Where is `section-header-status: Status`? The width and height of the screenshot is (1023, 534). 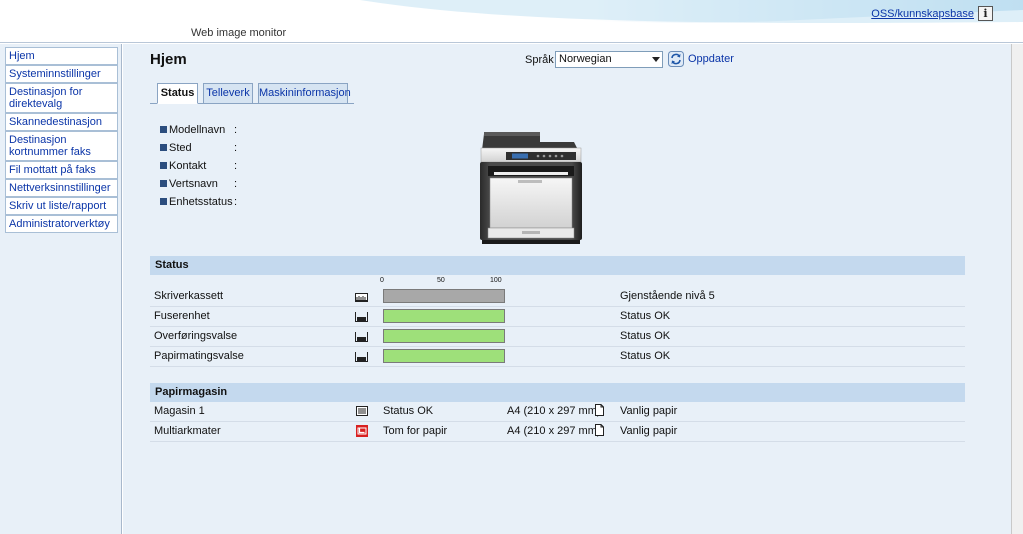 section-header-status: Status is located at coordinates (557, 265).